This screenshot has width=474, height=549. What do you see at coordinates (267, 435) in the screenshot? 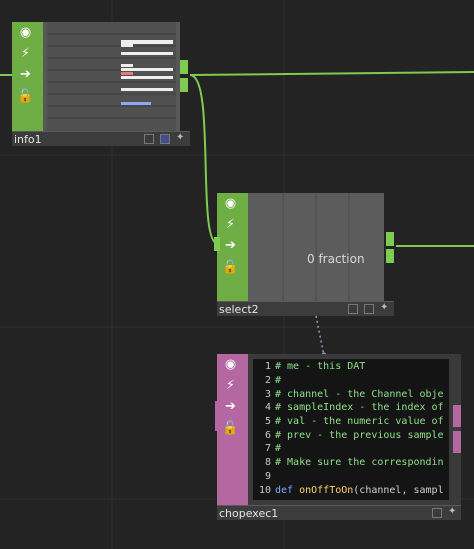
I see `line-number: 6` at bounding box center [267, 435].